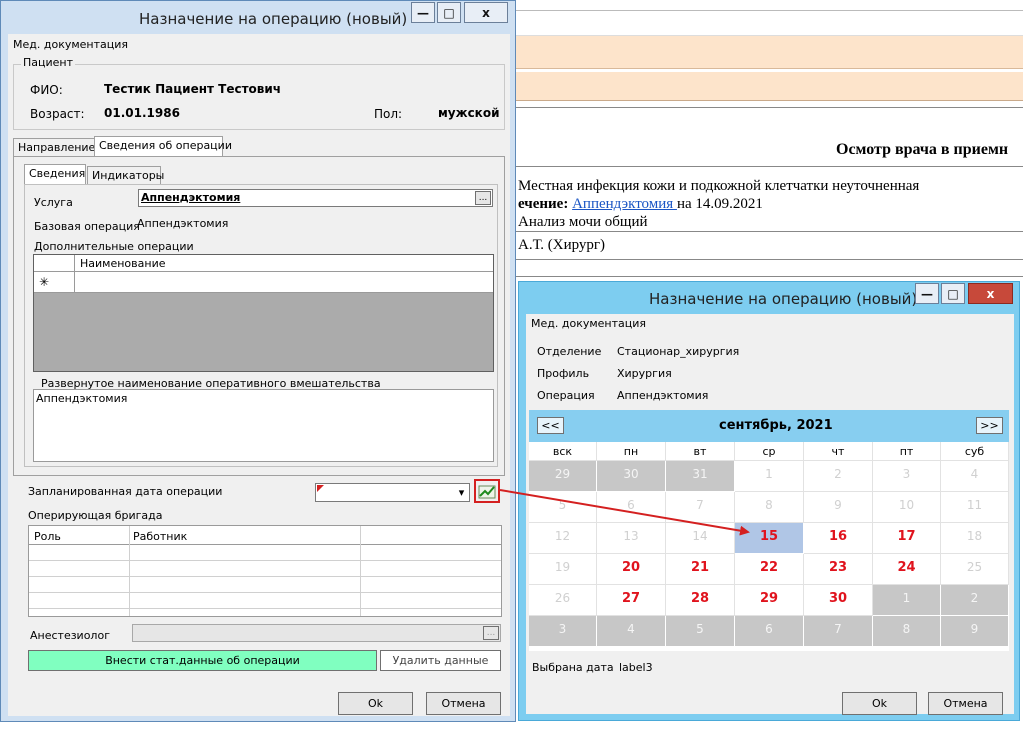 The width and height of the screenshot is (1023, 729). What do you see at coordinates (631, 569) in the screenshot?
I see `calendar-day: 20` at bounding box center [631, 569].